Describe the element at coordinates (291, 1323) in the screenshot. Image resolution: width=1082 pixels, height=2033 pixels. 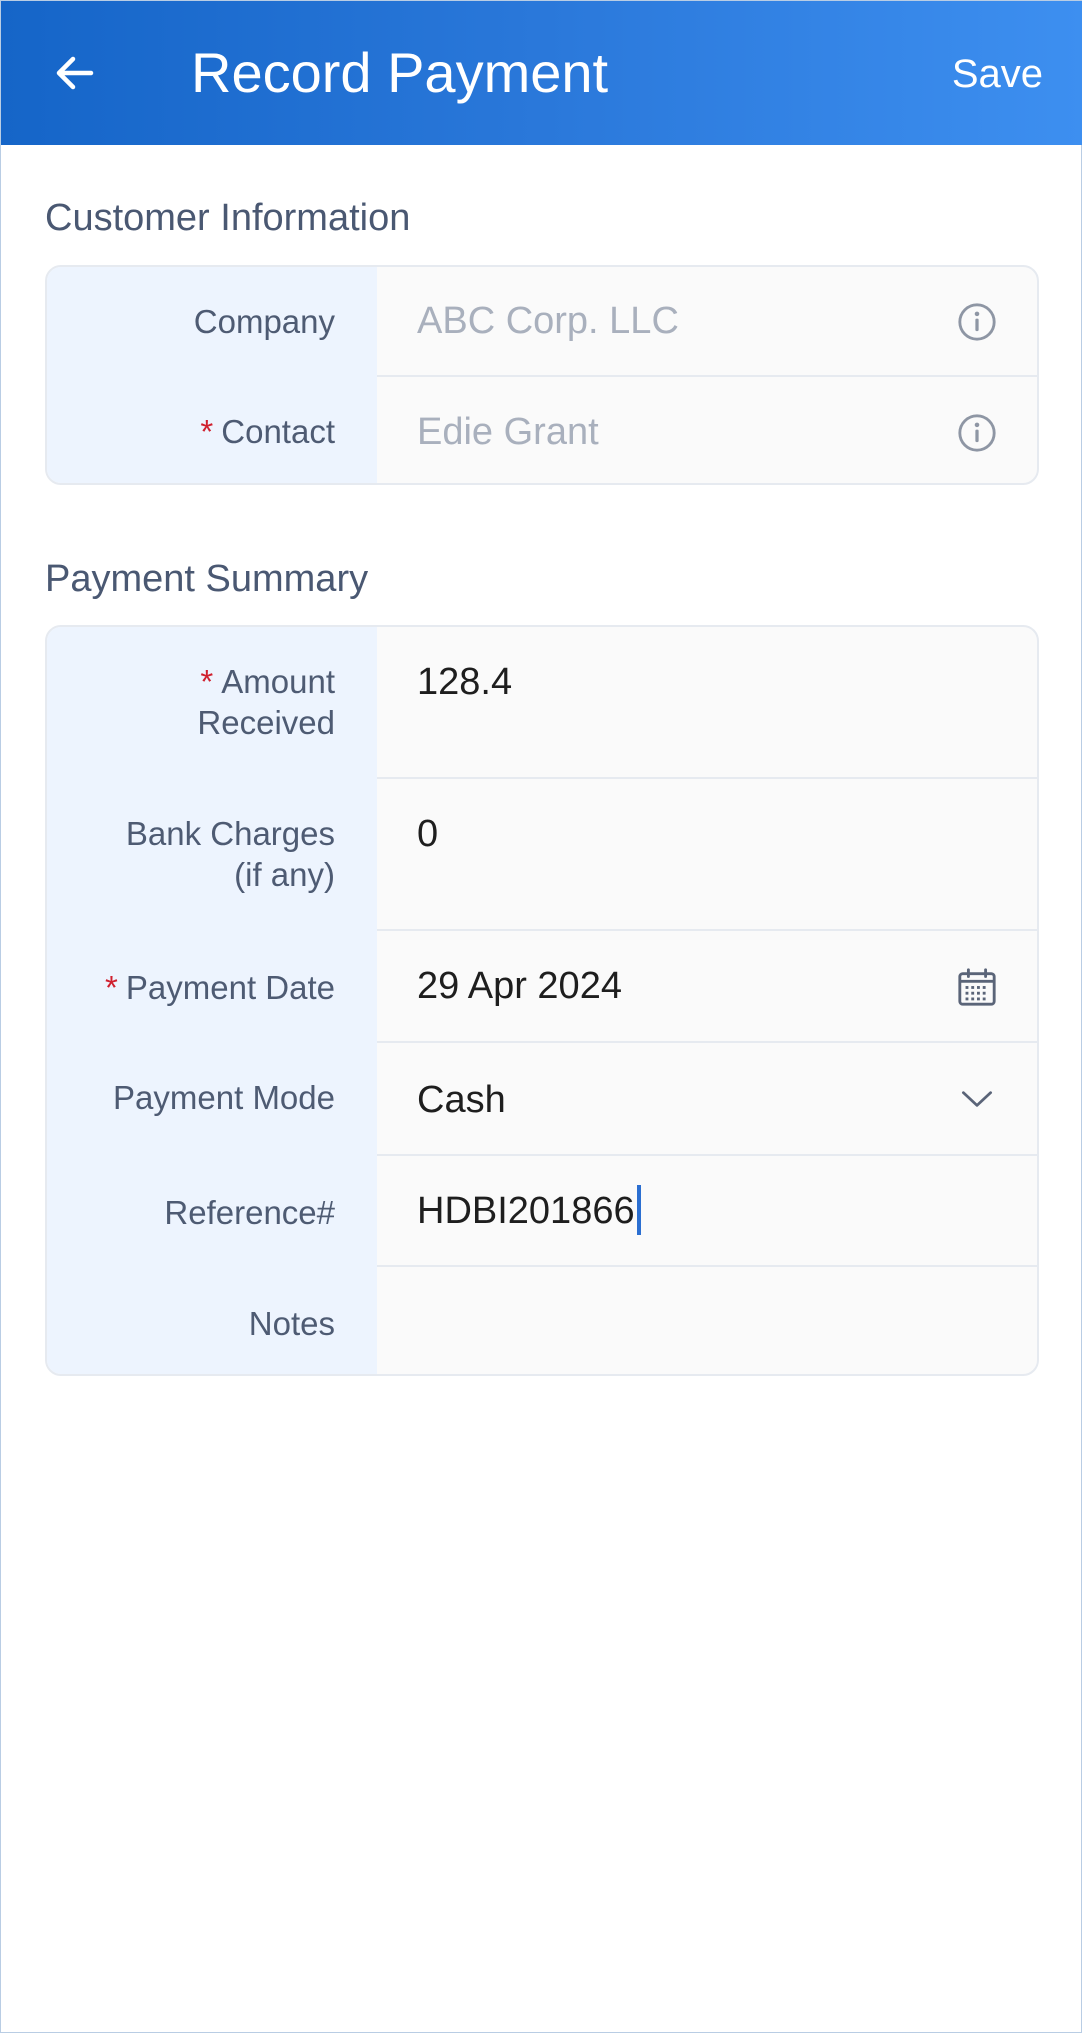
I see `notes-label: Notes` at that location.